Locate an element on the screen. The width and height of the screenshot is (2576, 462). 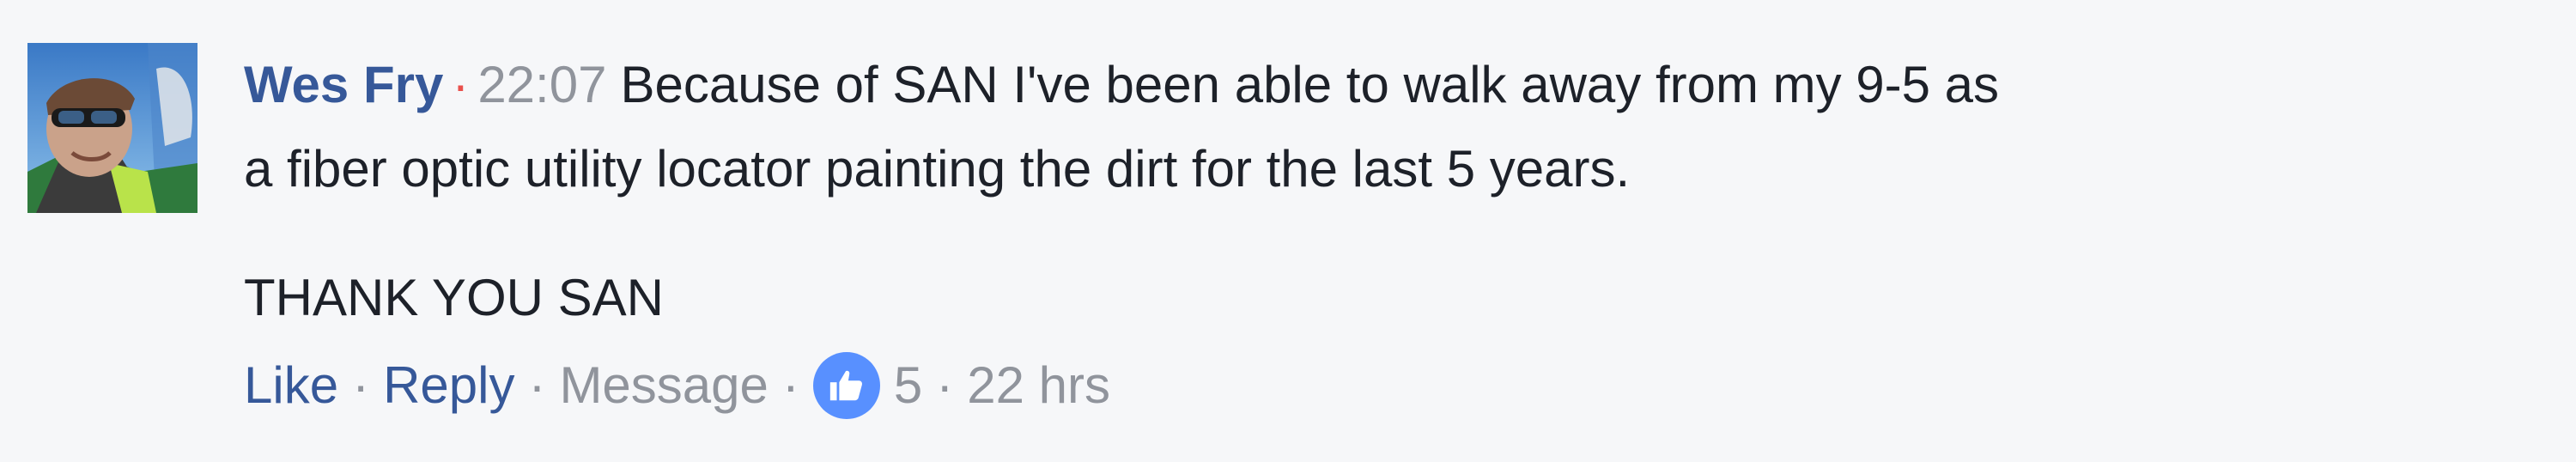
like-count: 5 is located at coordinates (908, 385).